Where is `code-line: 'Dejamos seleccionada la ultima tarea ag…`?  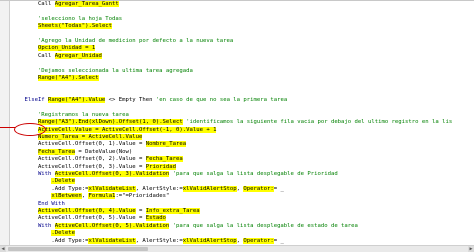 code-line: 'Dejamos seleccionada la ultima tarea ag… is located at coordinates (242, 71).